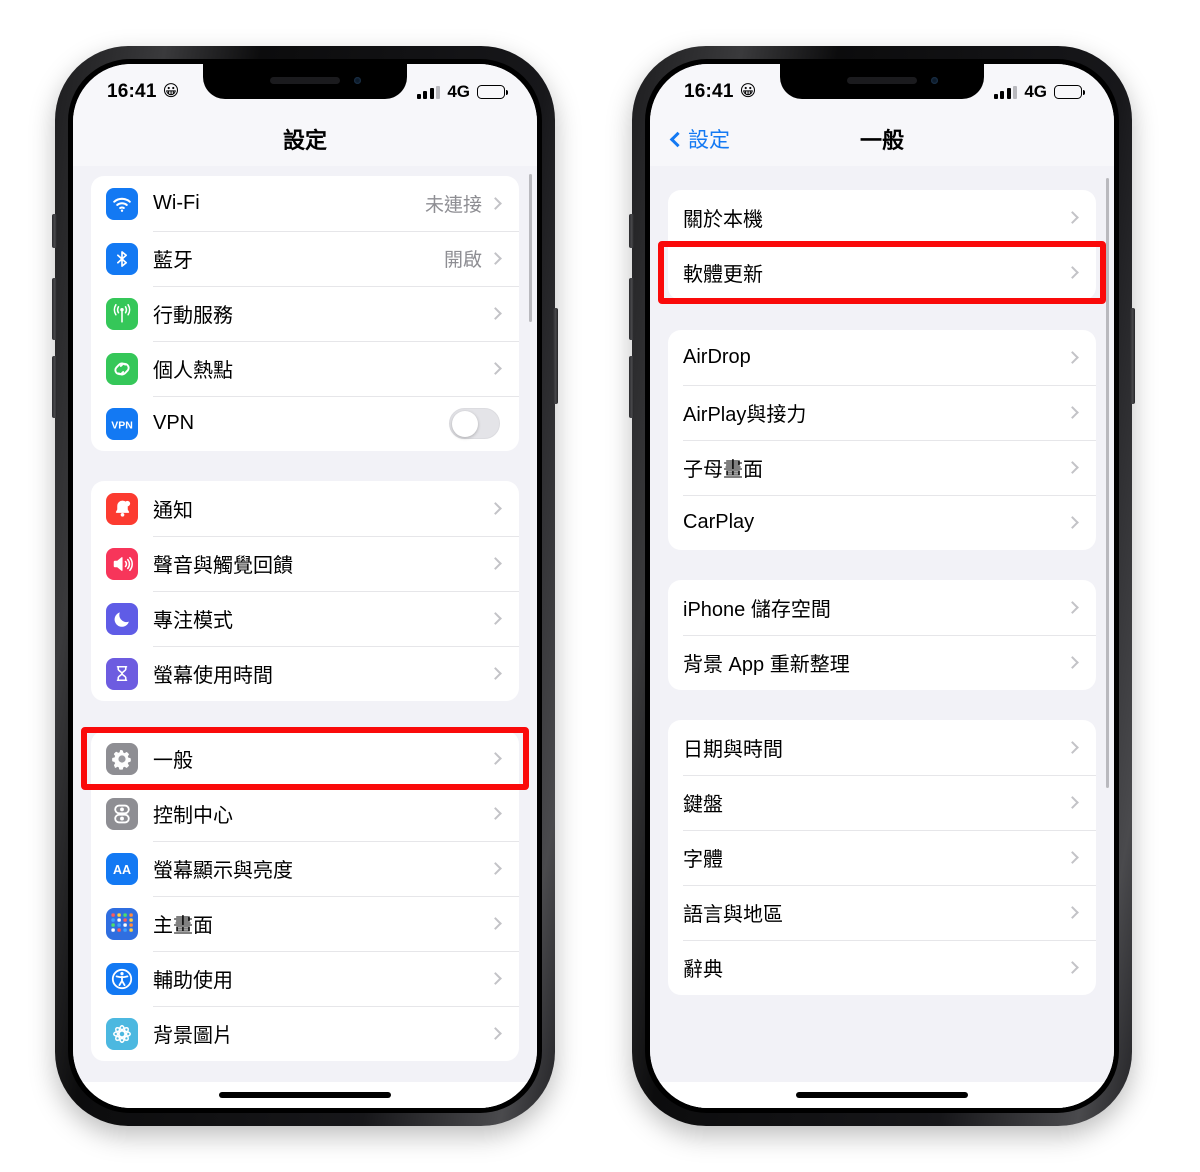 The image size is (1200, 1172). Describe the element at coordinates (474, 423) in the screenshot. I see `toggle-switch` at that location.